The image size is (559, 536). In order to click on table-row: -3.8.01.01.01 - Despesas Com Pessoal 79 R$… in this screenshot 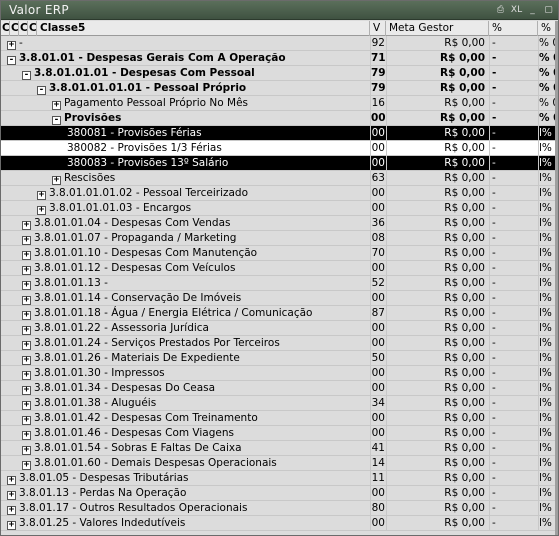, I will do `click(279, 73)`.